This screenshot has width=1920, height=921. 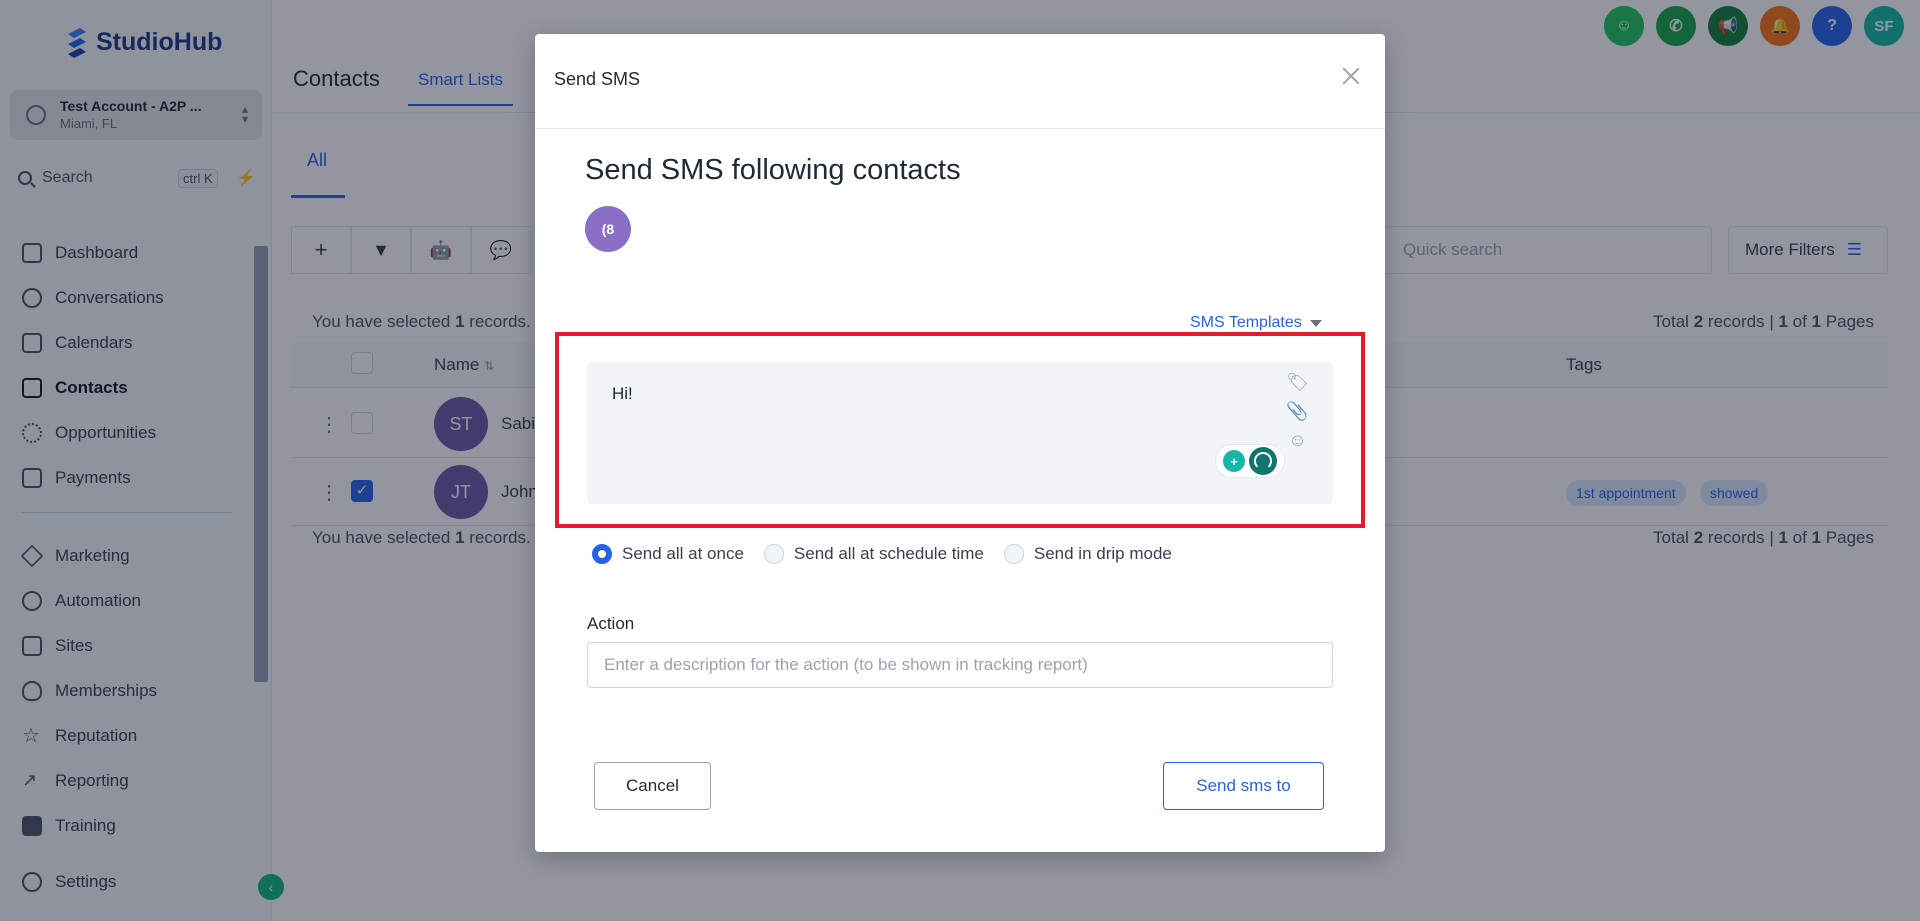 I want to click on action-description-input, so click(x=960, y=665).